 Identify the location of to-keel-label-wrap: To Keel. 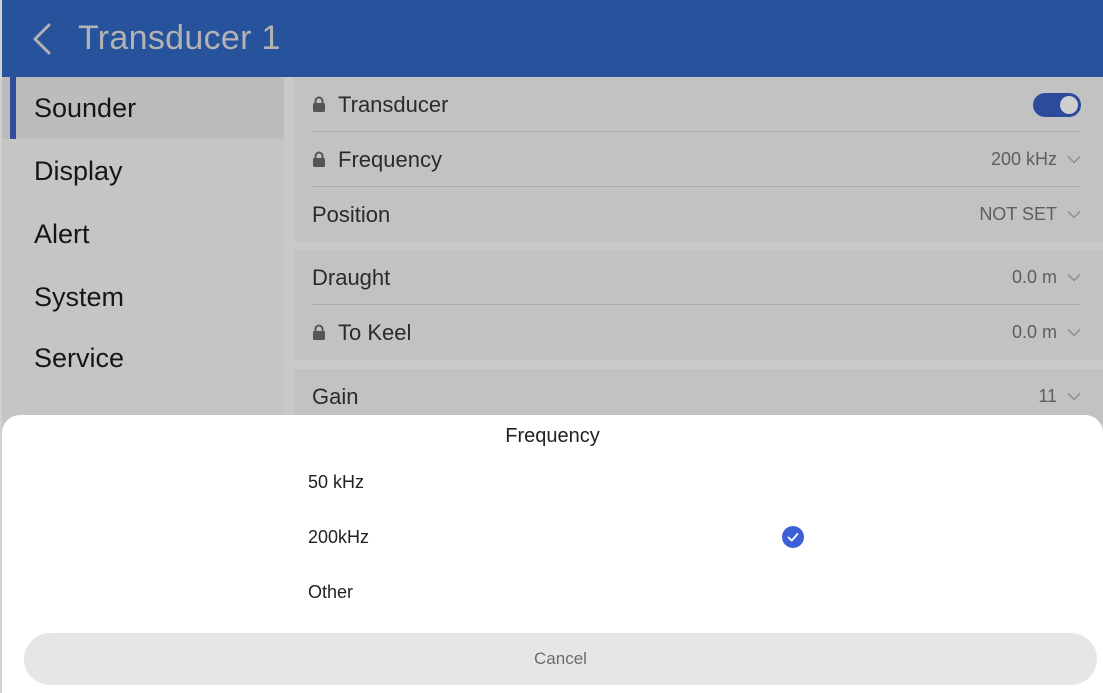
(361, 333).